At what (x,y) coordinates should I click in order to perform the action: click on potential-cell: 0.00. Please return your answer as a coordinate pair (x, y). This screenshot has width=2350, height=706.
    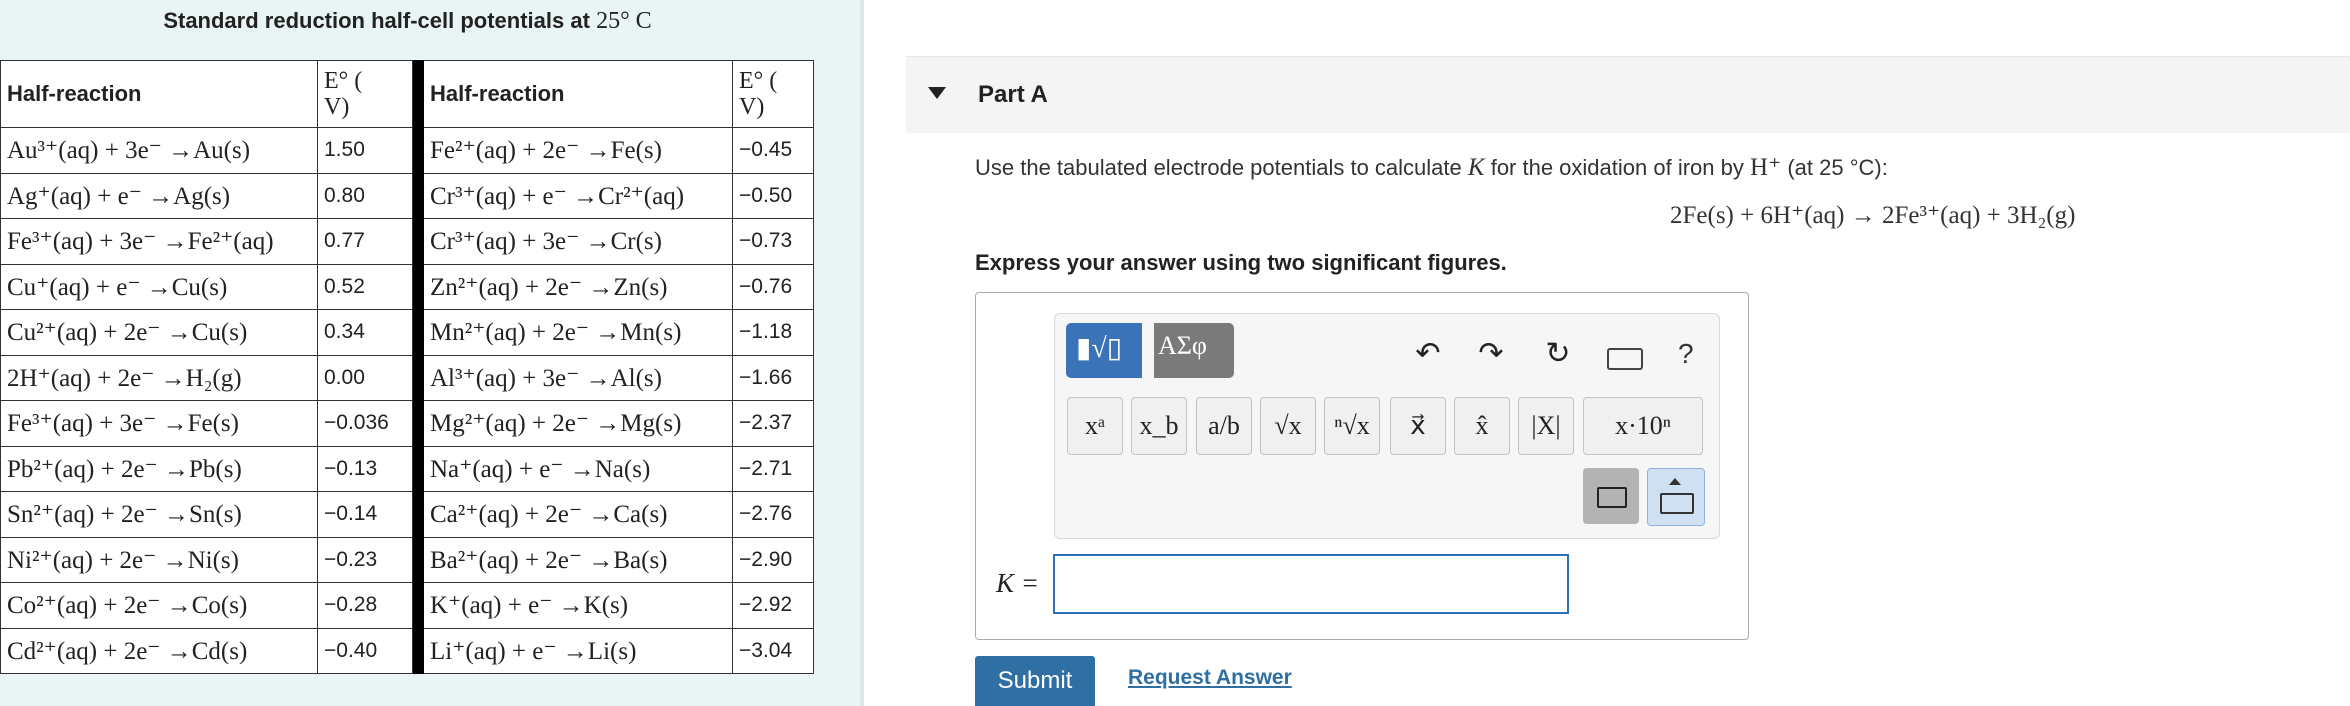
    Looking at the image, I should click on (365, 377).